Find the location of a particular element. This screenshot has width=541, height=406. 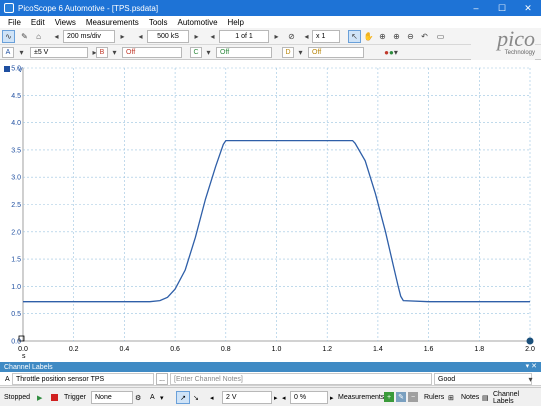

zoom-area-icon: ⊕ is located at coordinates (382, 36).